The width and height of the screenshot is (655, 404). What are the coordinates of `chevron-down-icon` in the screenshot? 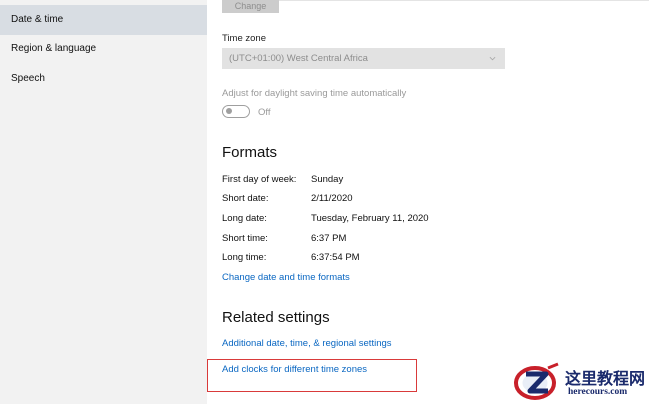 It's located at (492, 58).